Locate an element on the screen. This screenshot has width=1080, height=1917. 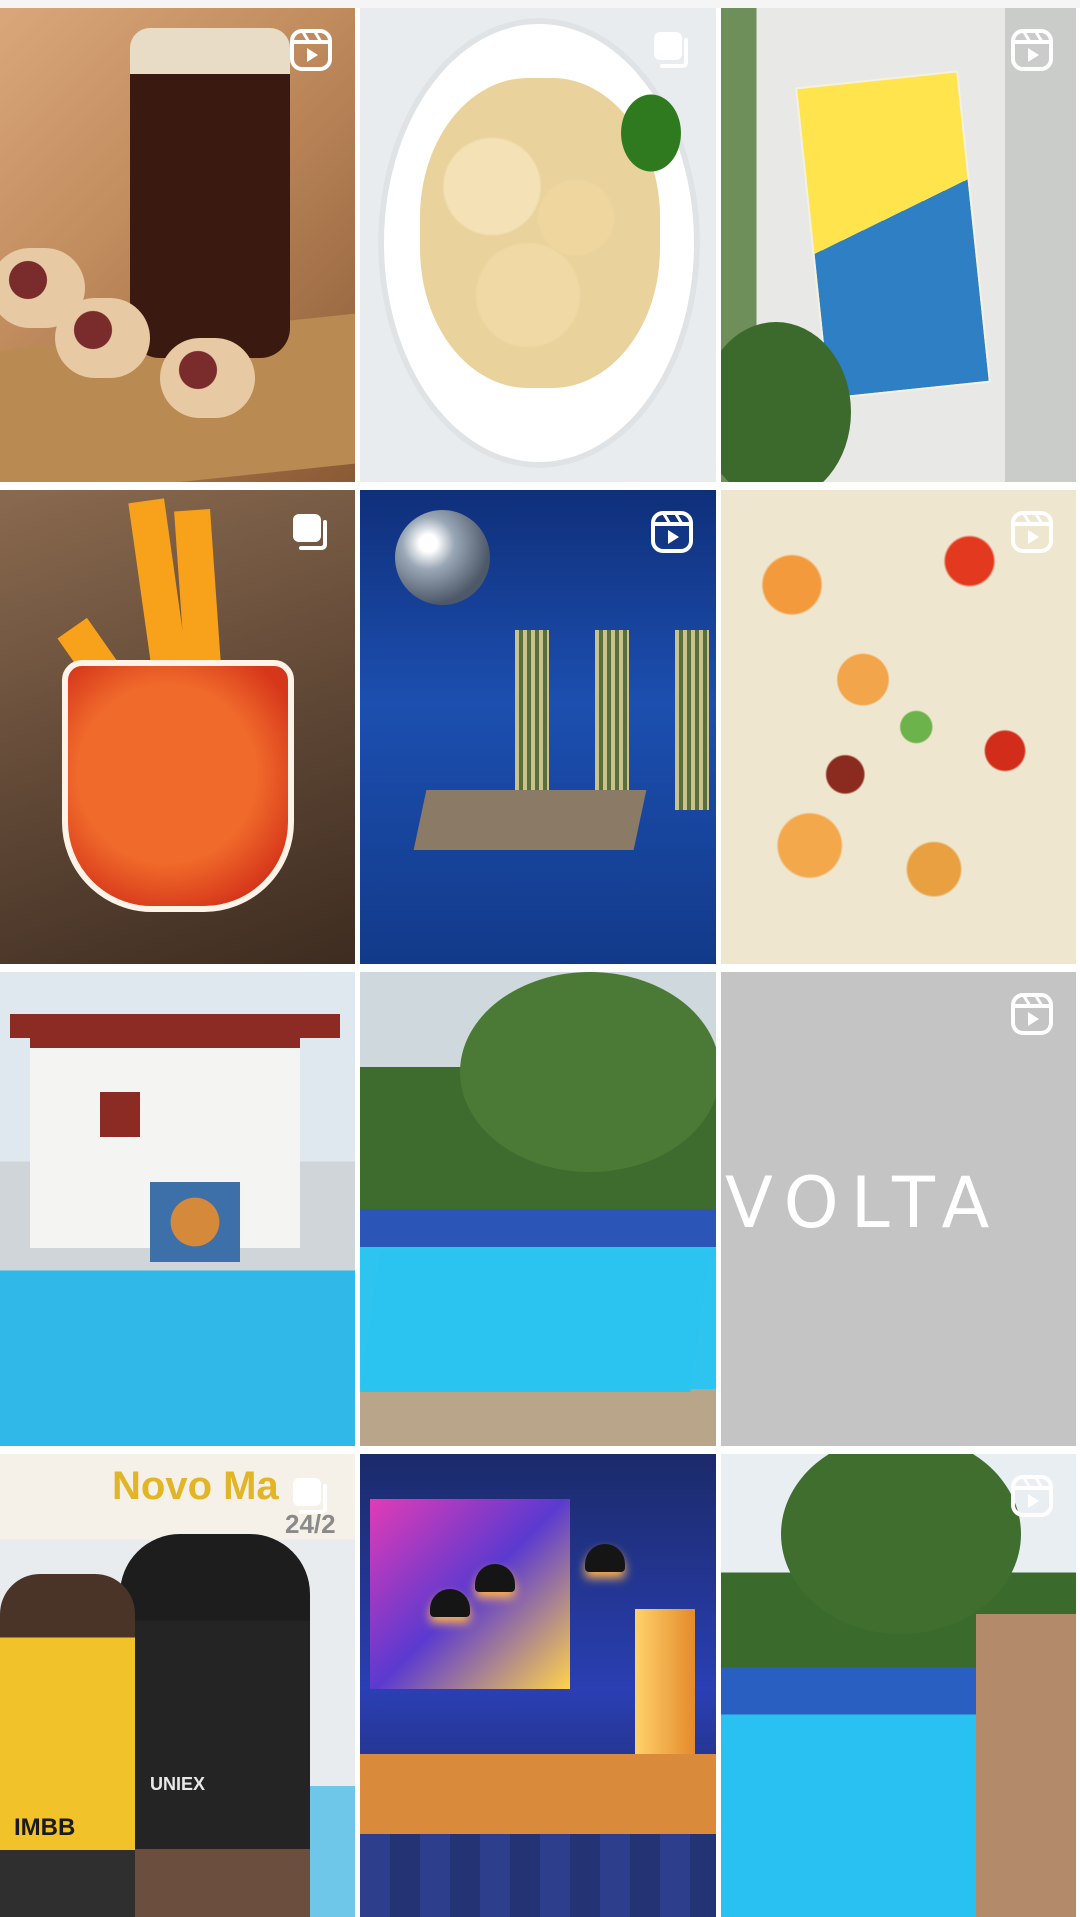
bar-counter is located at coordinates (538, 1794).